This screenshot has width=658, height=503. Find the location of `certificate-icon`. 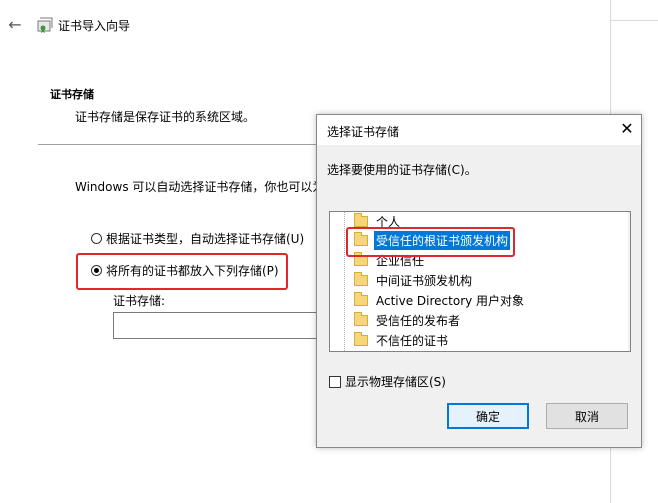

certificate-icon is located at coordinates (45, 25).